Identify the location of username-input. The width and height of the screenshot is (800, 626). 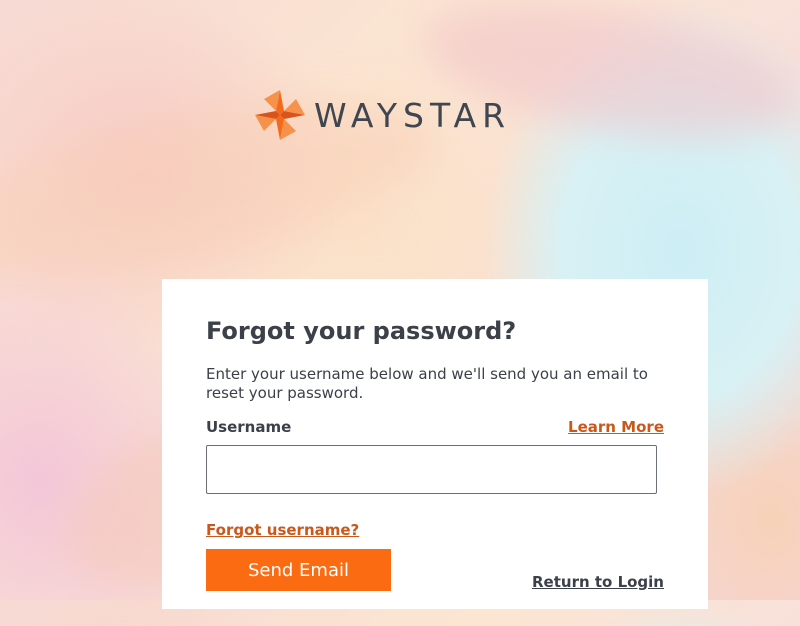
(431, 469).